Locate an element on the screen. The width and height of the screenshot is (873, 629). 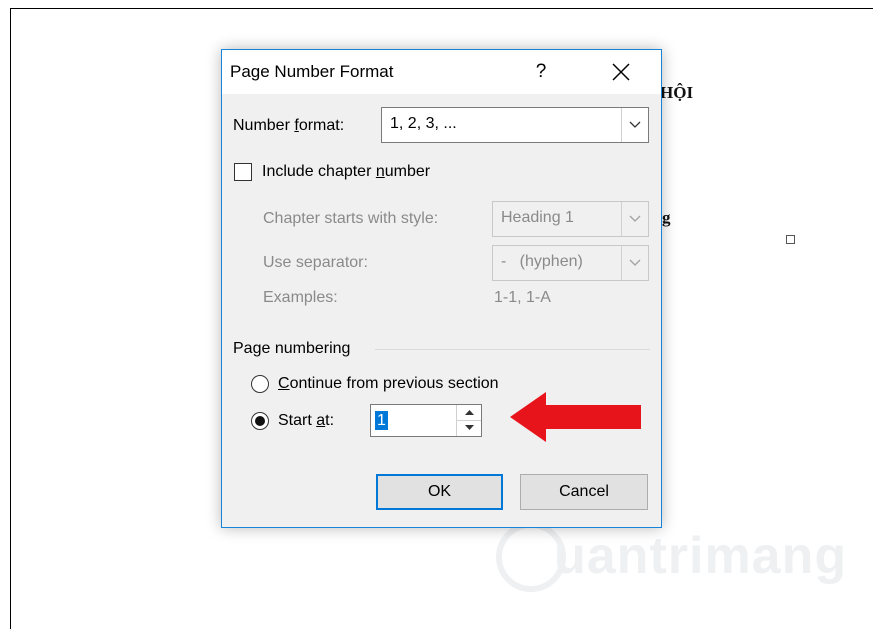
red-arrow-icon is located at coordinates (575, 417).